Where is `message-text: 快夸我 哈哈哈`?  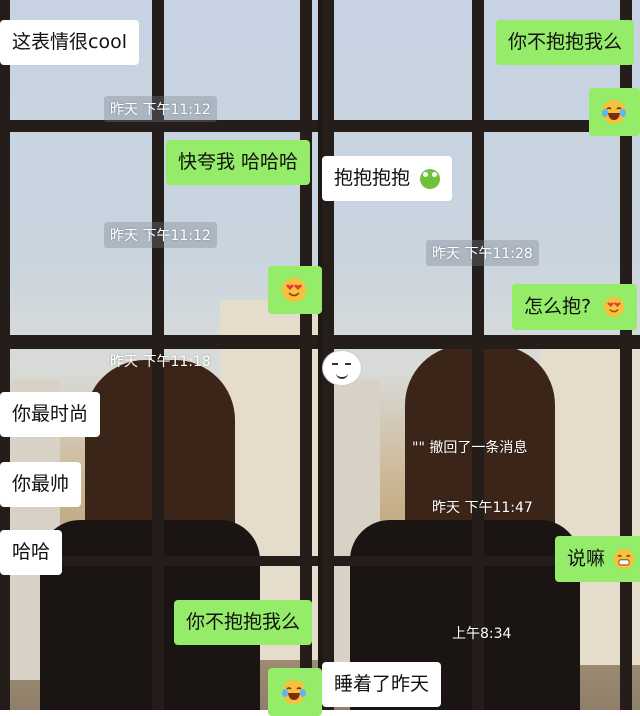 message-text: 快夸我 哈哈哈 is located at coordinates (238, 162).